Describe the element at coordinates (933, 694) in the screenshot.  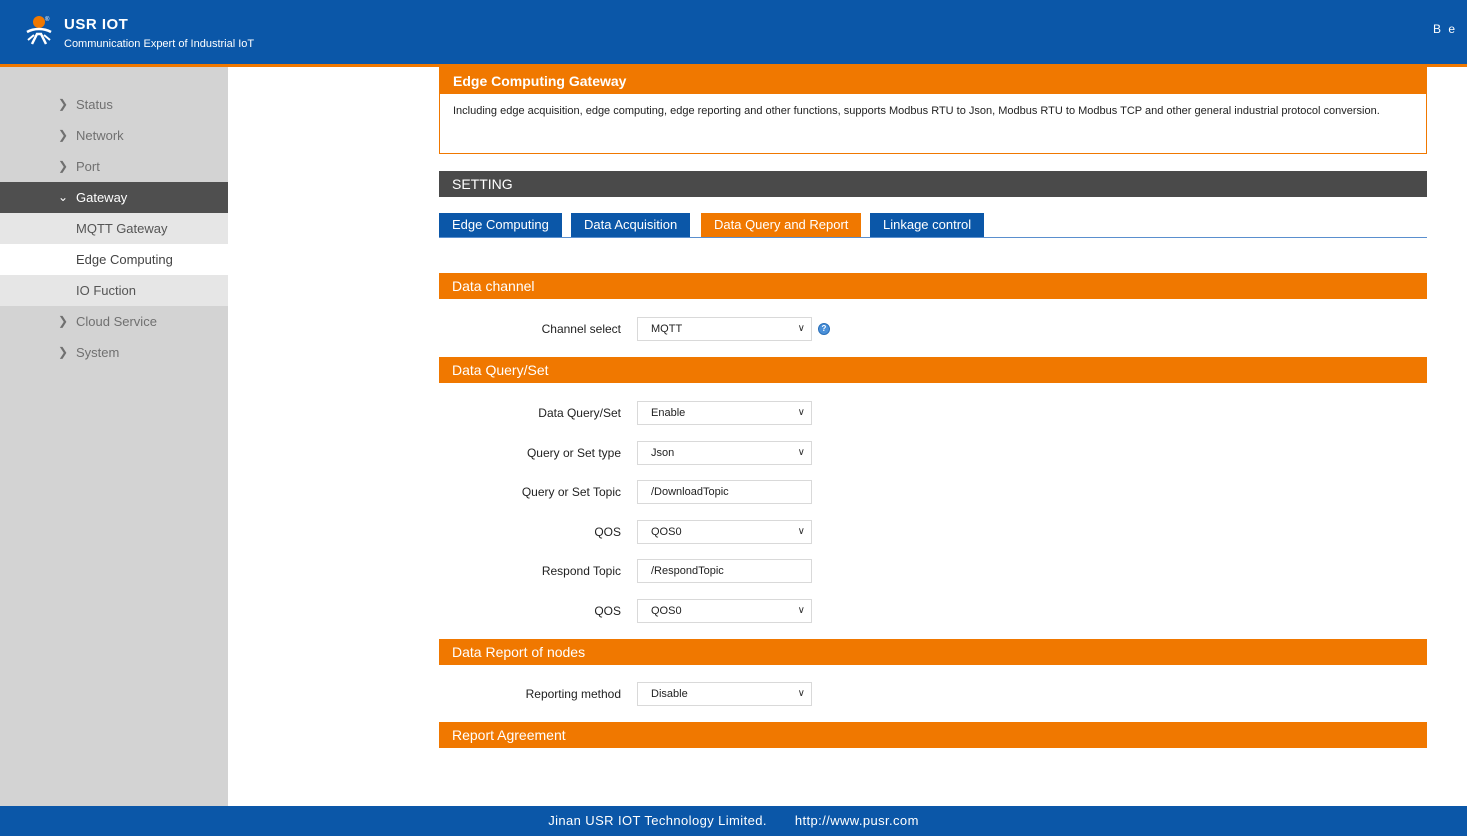
I see `reporting-method-row: Reporting method Disable ∨` at that location.